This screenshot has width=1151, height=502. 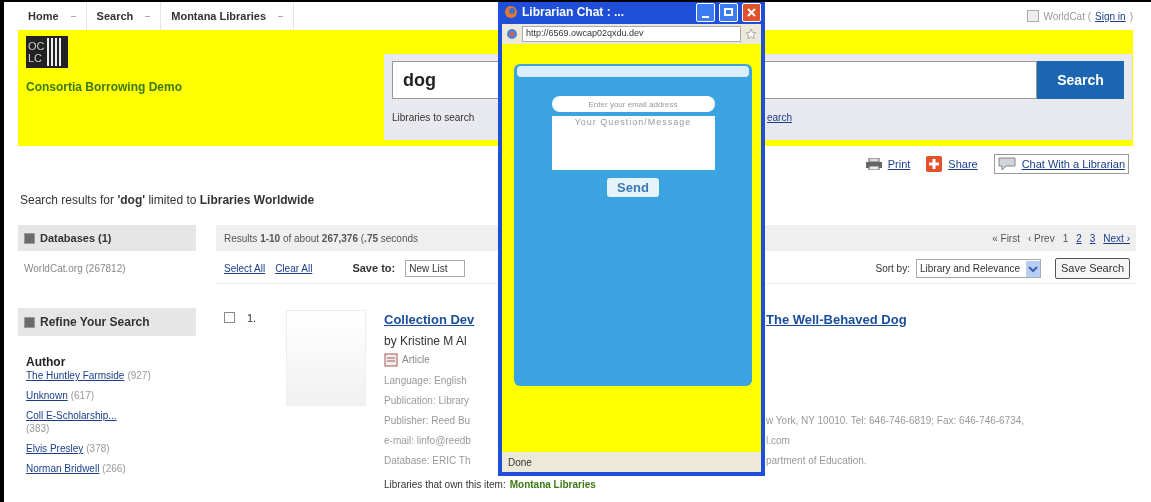 What do you see at coordinates (428, 460) in the screenshot?
I see `result-detail: Database: ERIC Th` at bounding box center [428, 460].